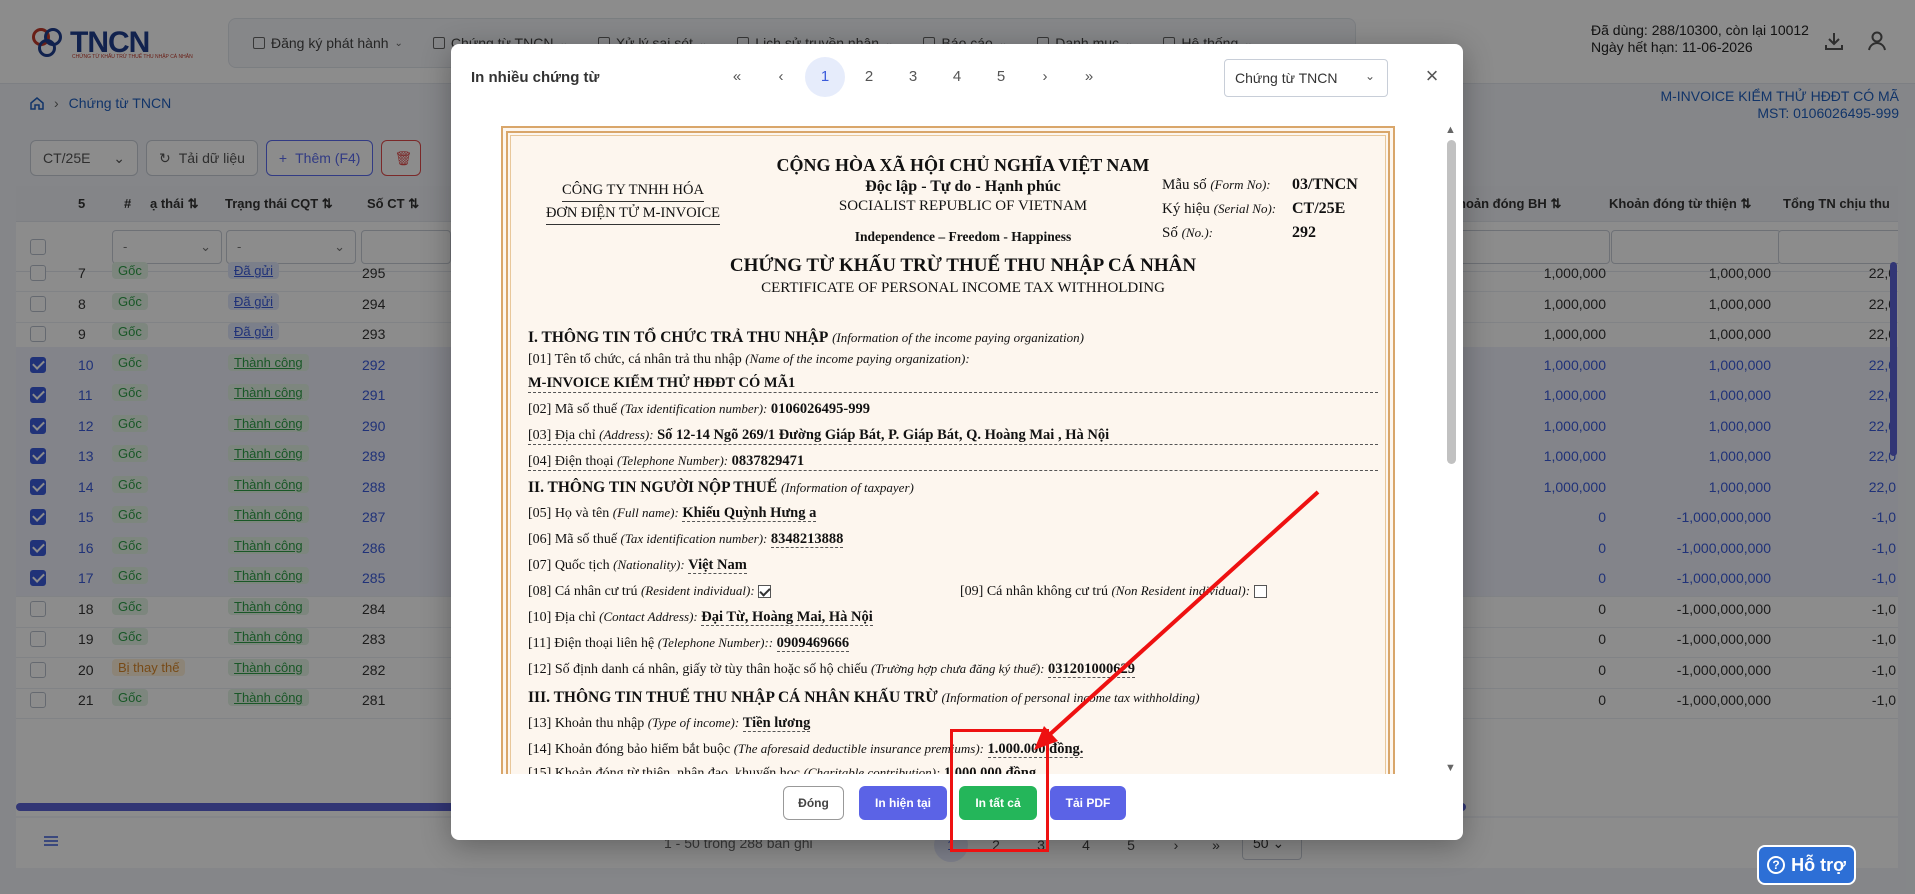 The image size is (1915, 894). Describe the element at coordinates (1304, 232) in the screenshot. I see `no-value: 292` at that location.